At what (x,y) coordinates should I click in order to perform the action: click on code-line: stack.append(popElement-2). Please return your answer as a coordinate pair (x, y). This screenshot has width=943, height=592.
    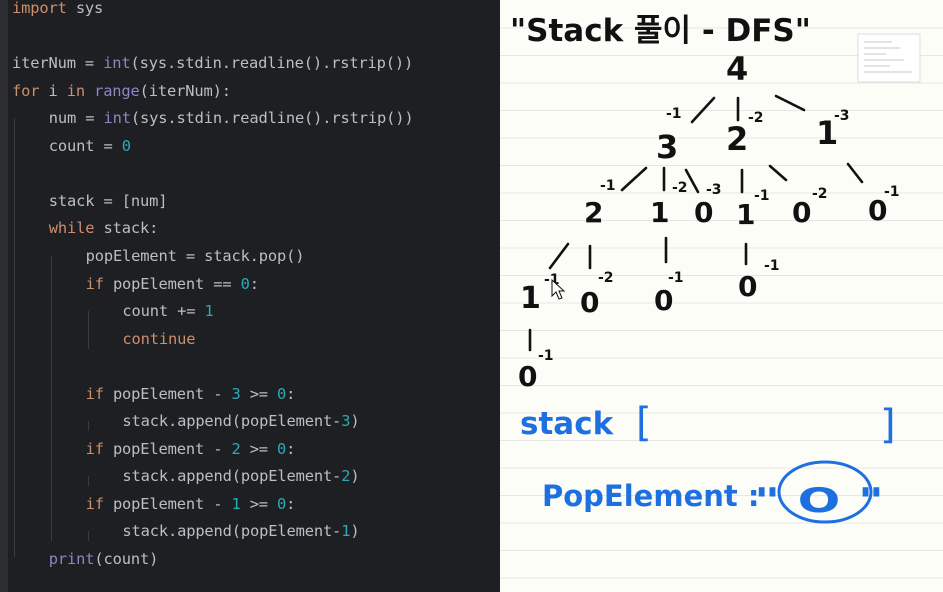
    Looking at the image, I should click on (240, 476).